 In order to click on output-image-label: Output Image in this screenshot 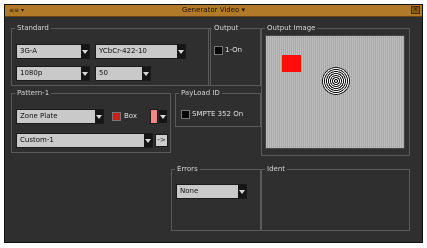, I will do `click(291, 28)`.